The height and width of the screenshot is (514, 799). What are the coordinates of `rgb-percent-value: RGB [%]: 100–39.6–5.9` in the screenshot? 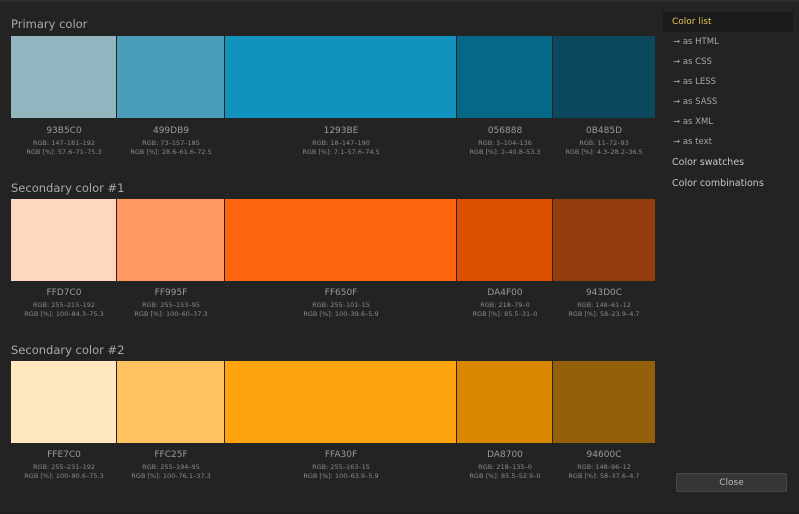 It's located at (341, 314).